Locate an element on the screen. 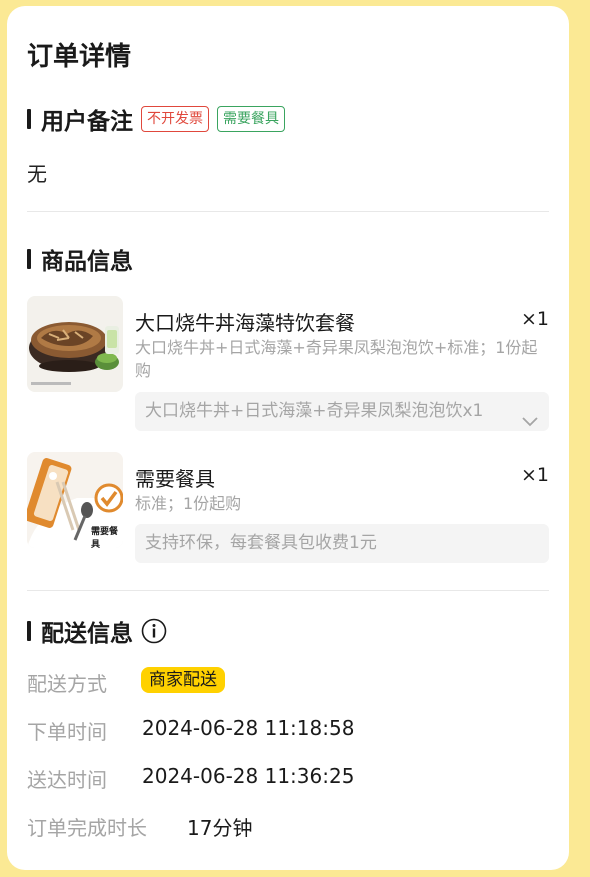 The width and height of the screenshot is (590, 877). duration-label: 订单完成时长 is located at coordinates (87, 828).